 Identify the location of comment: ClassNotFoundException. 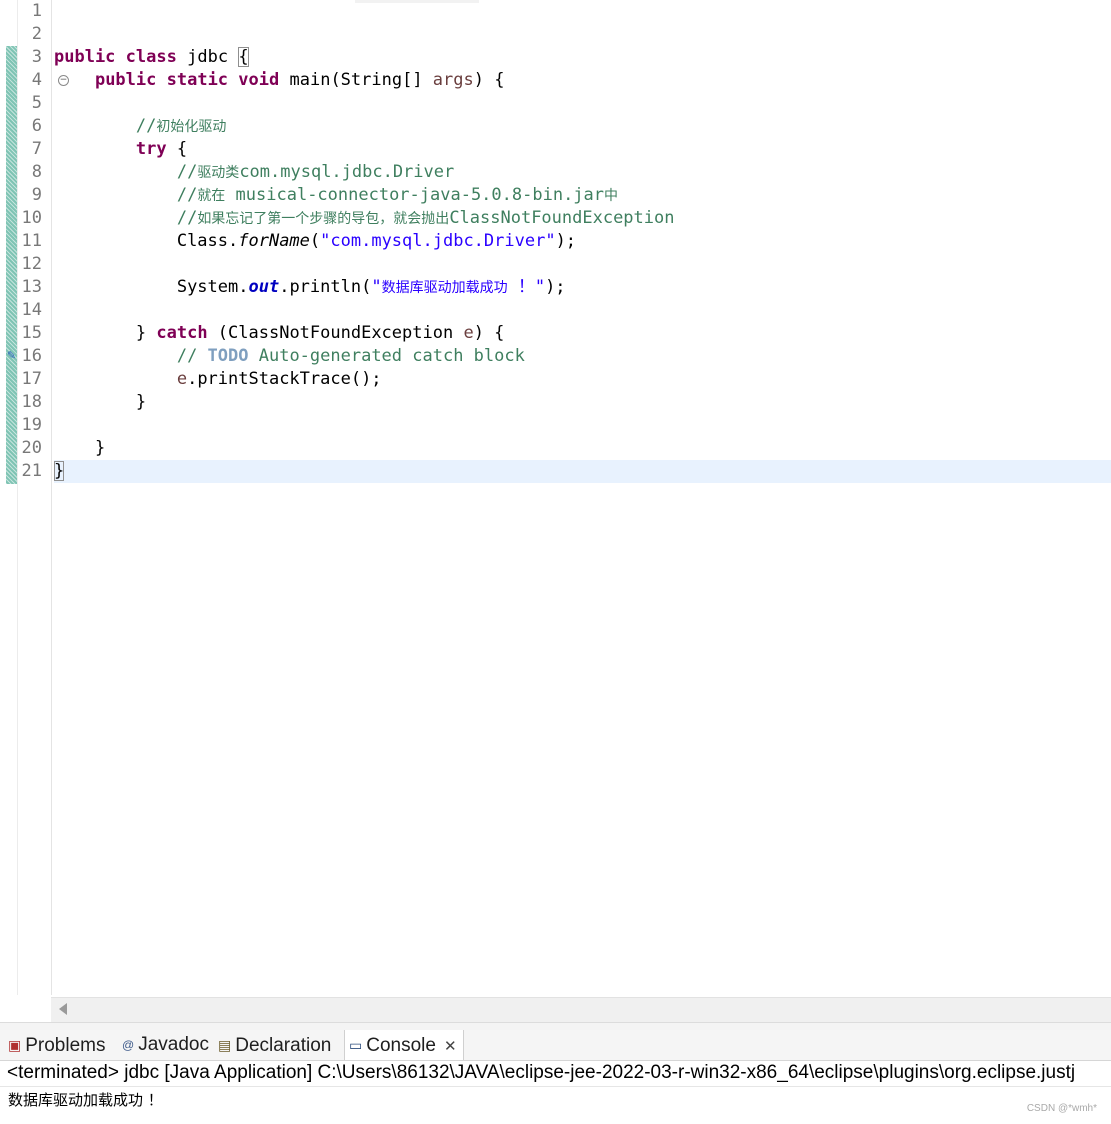
(562, 218).